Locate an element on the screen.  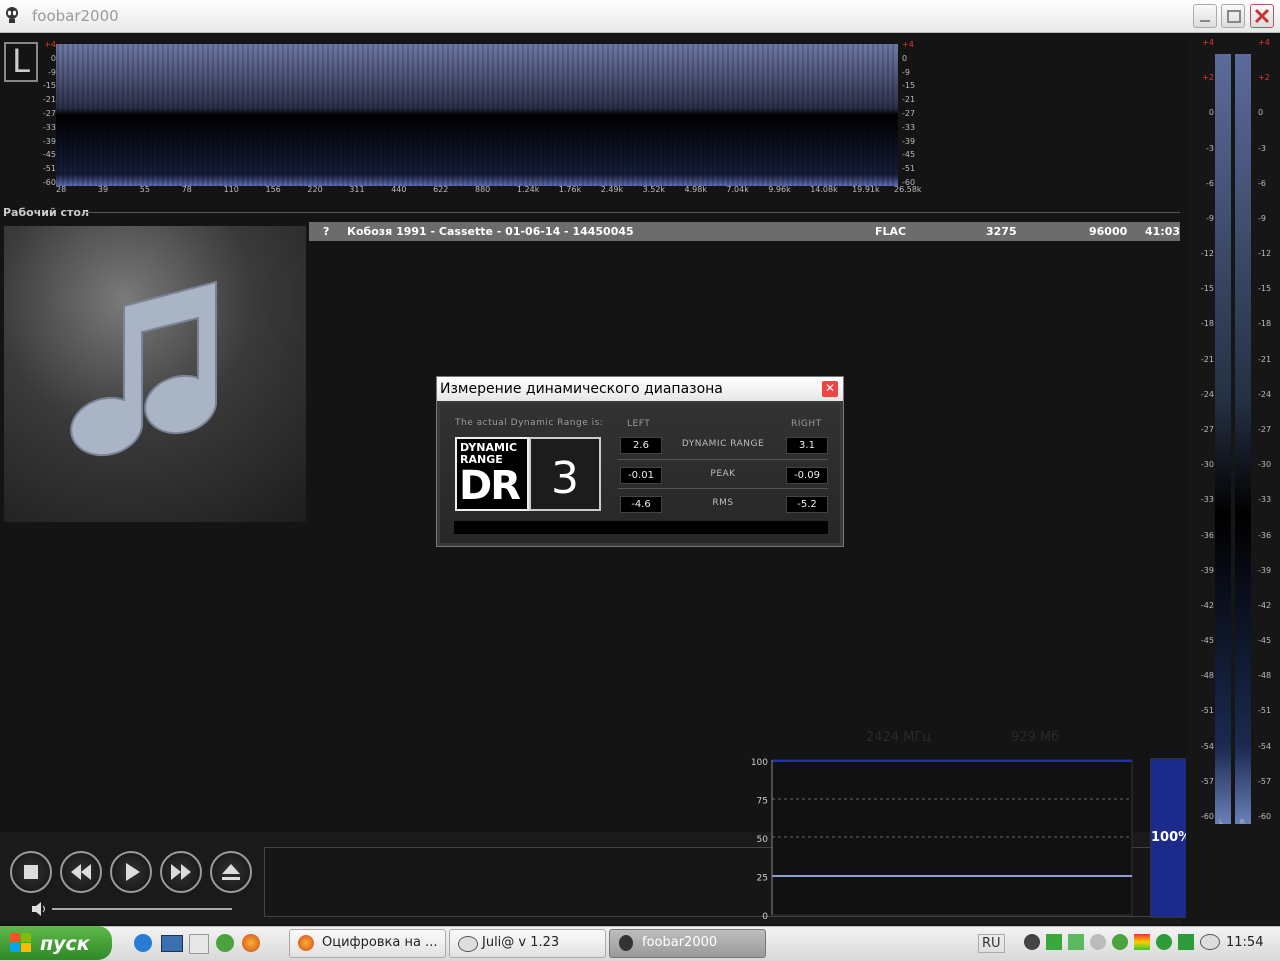
vu-tick-label: -33 is located at coordinates (1207, 500).